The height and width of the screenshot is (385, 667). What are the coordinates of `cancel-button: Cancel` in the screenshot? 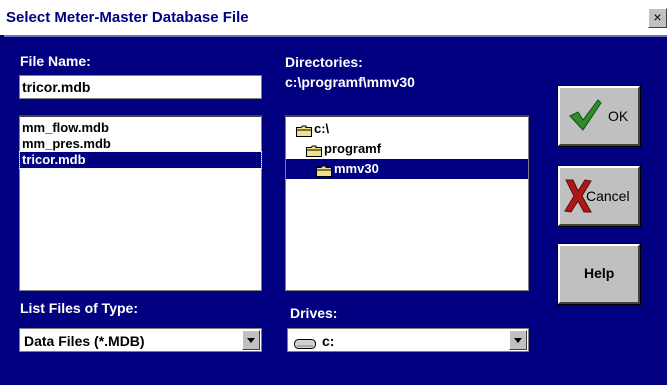 It's located at (599, 196).